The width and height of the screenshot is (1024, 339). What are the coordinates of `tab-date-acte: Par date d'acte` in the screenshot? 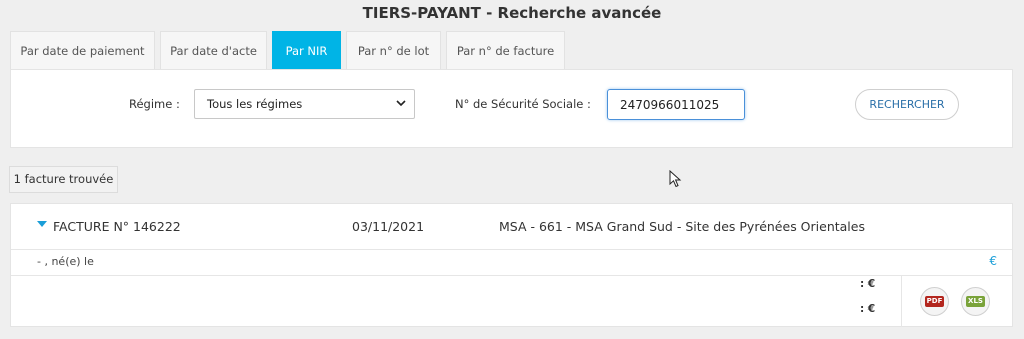 It's located at (213, 50).